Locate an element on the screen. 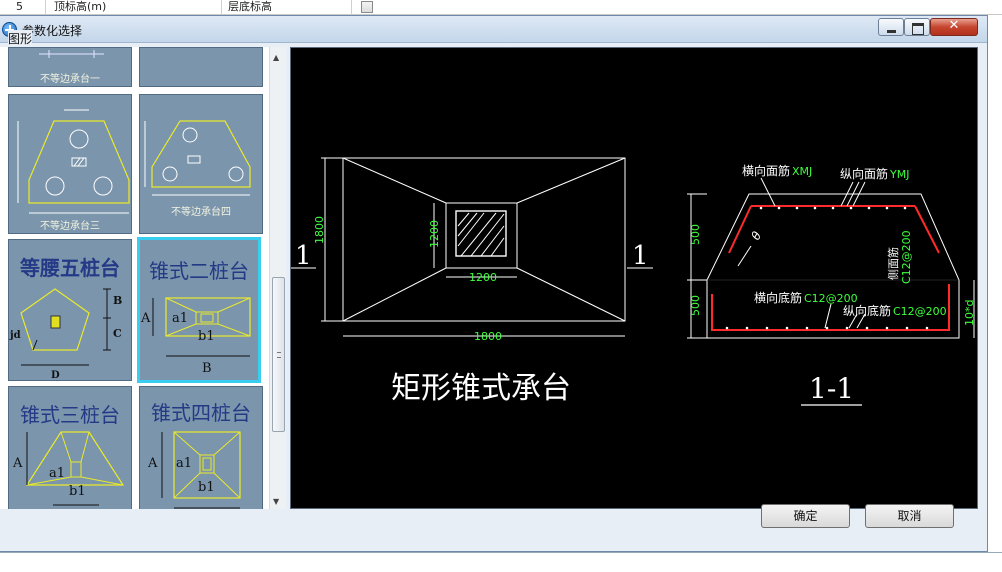  bottom-elevation-label: 层底标高 is located at coordinates (288, 7).